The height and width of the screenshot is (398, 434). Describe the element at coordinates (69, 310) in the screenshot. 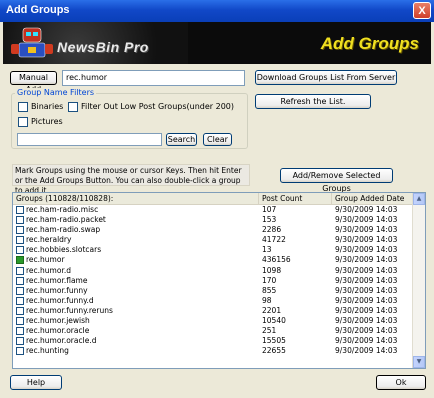

I see `group-name: rec.humor.funny.reruns` at that location.